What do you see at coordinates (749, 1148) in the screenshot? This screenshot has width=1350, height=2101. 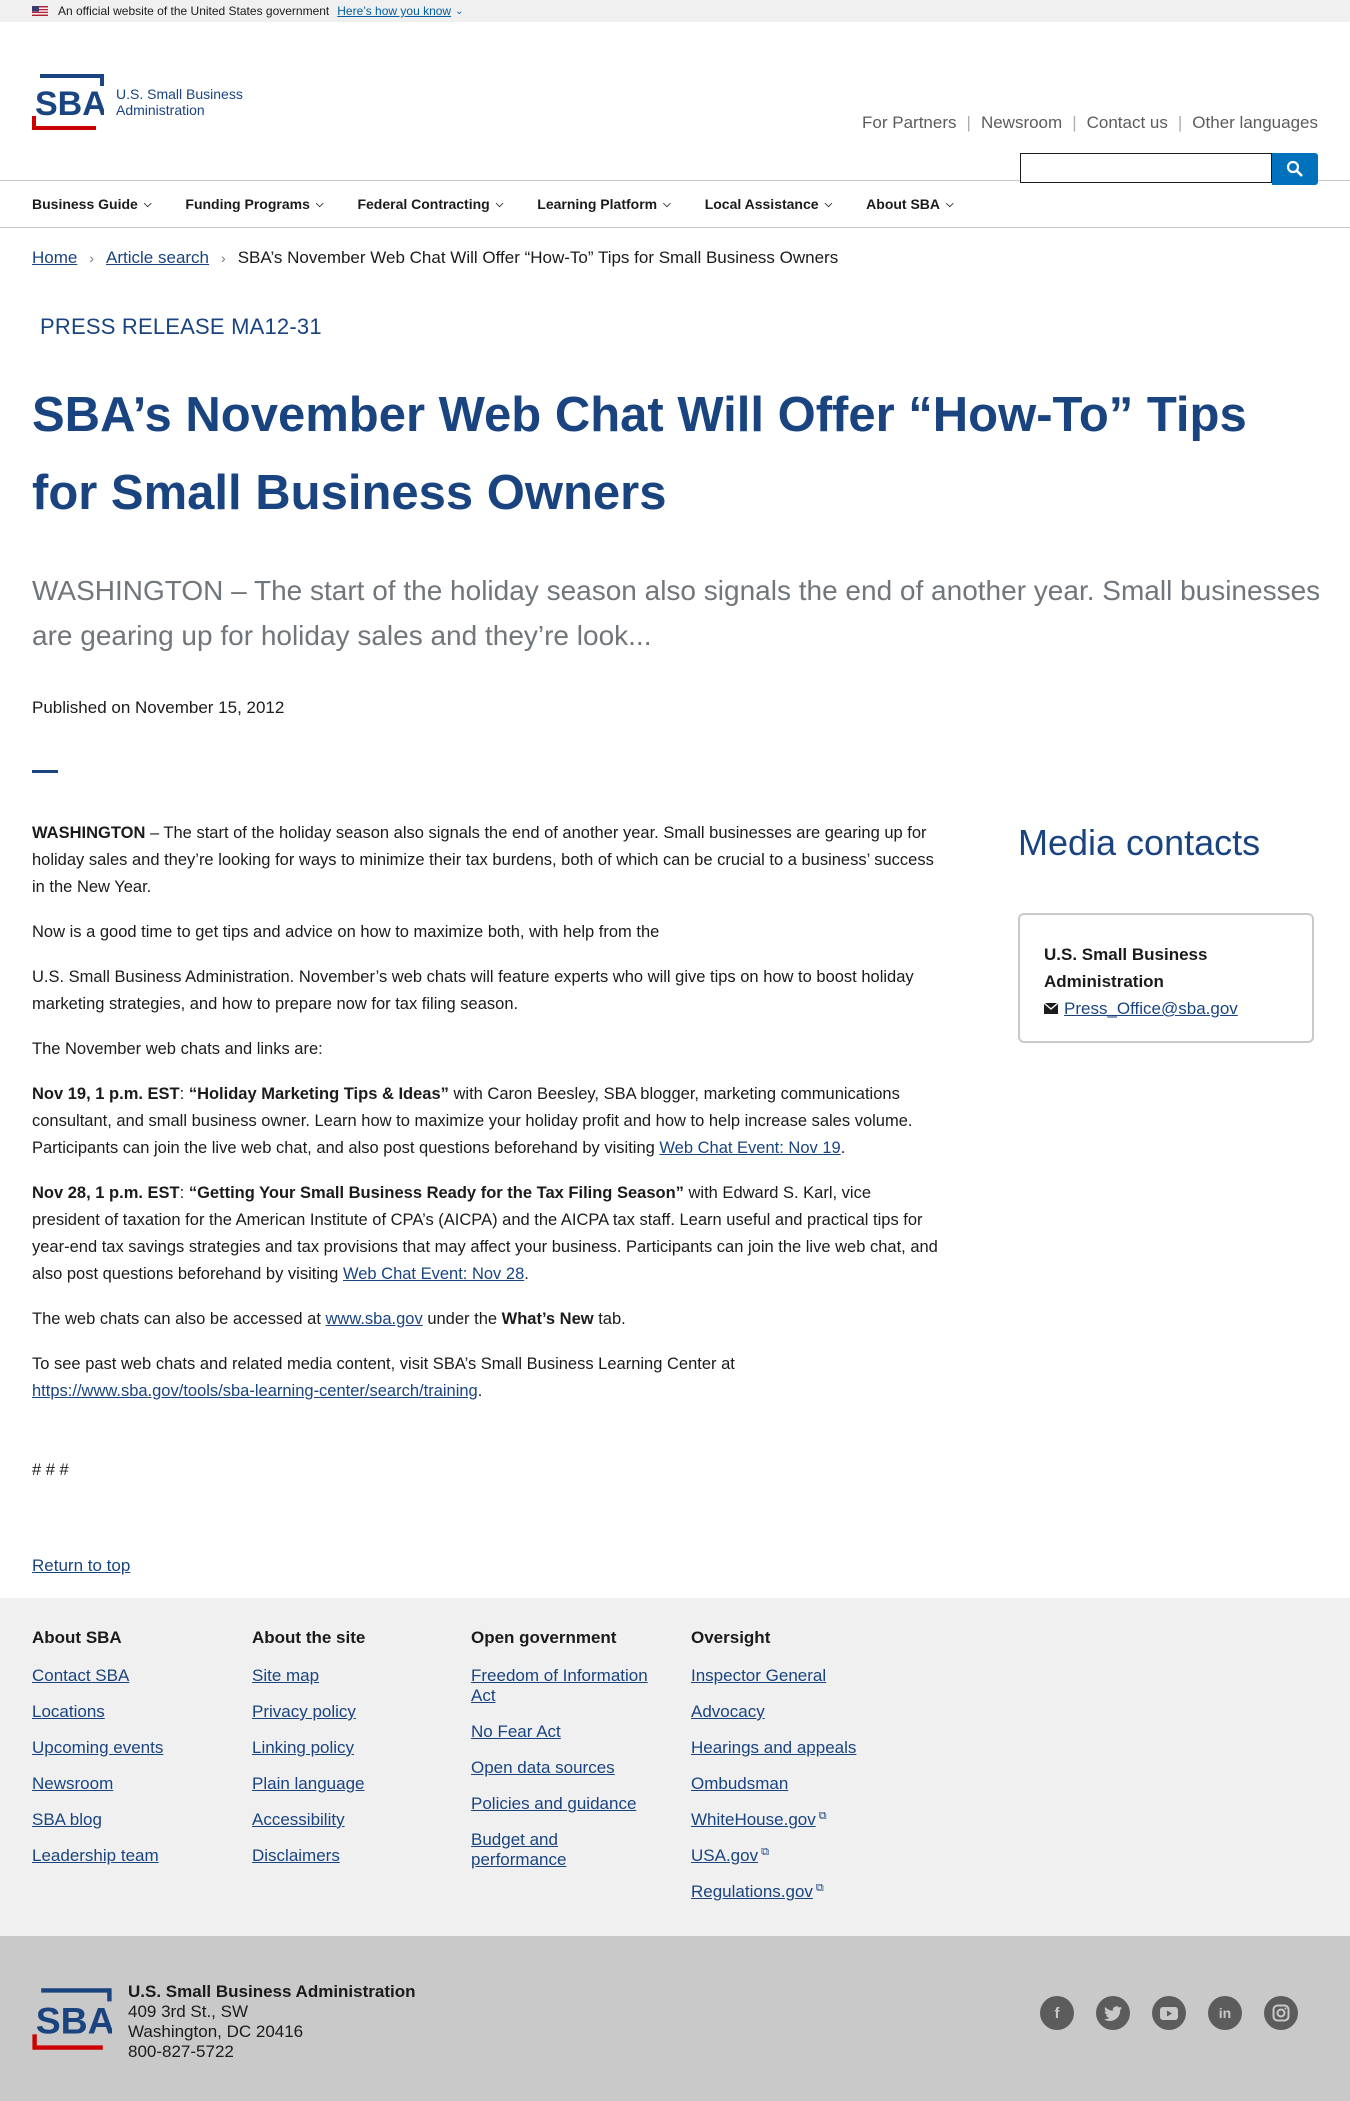 I see `web-chat-nov19-link: Web Chat Event: Nov 19` at bounding box center [749, 1148].